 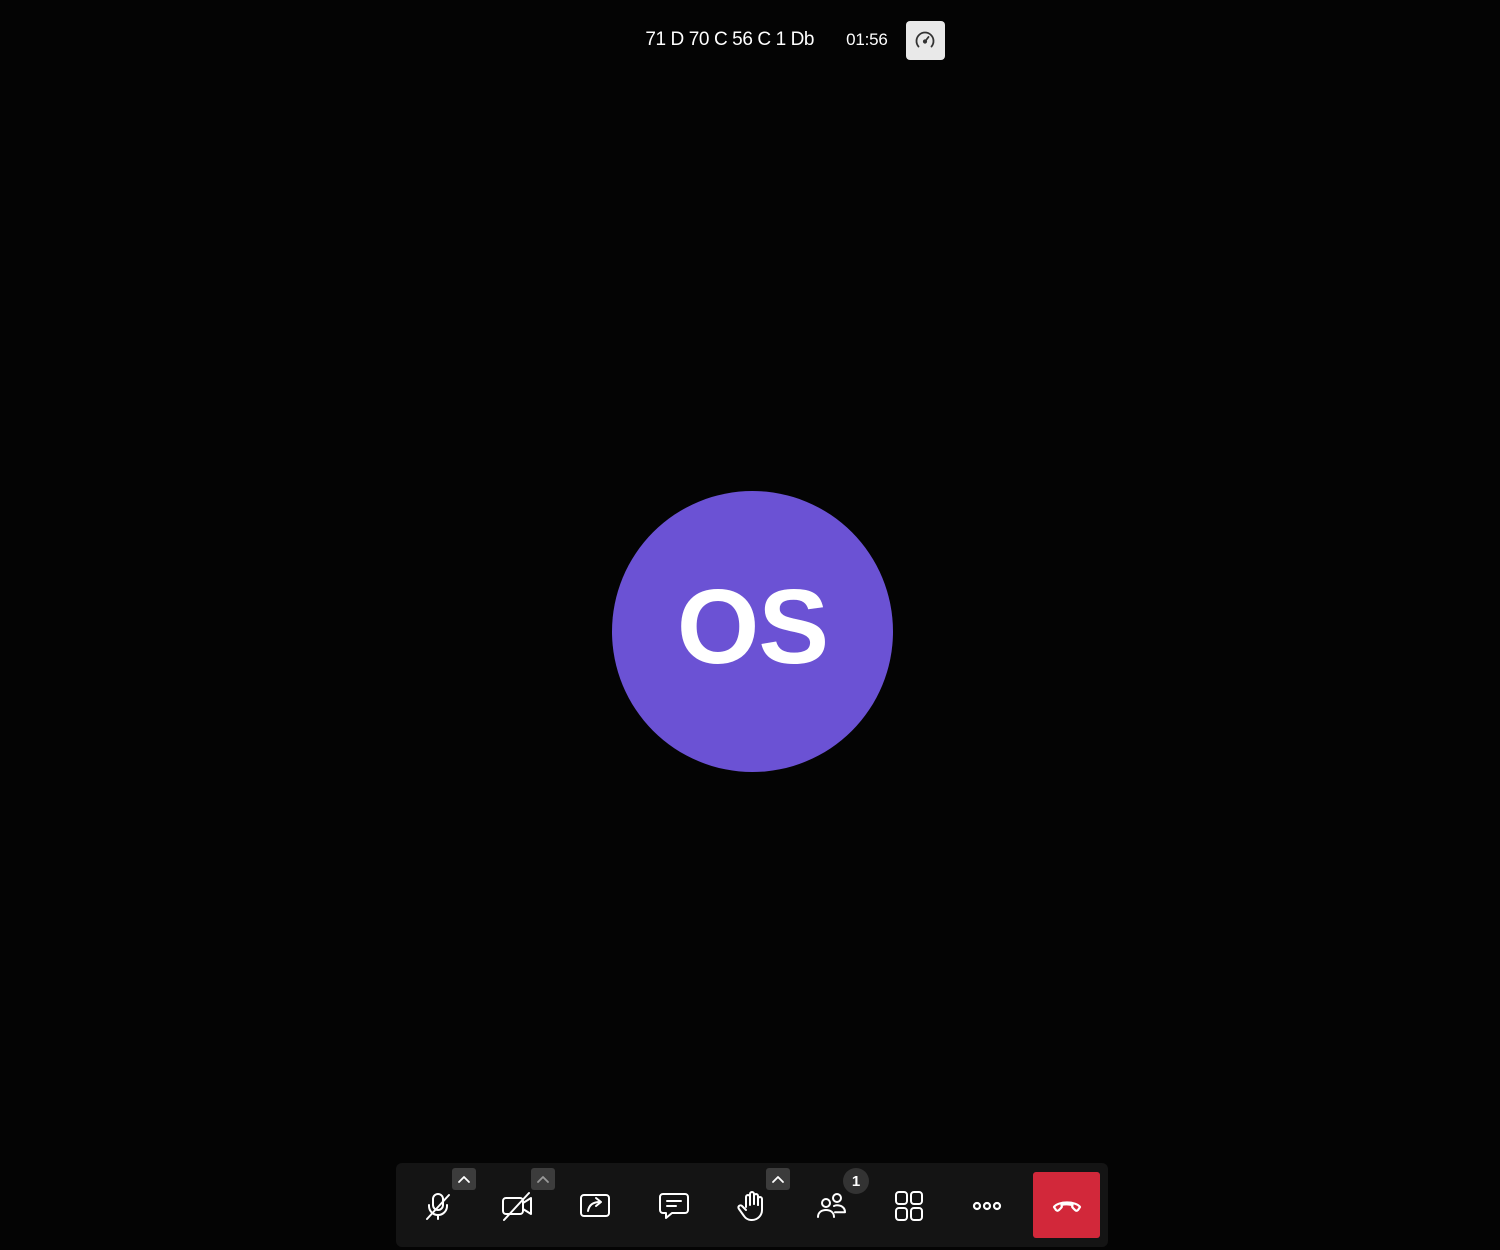 I want to click on leave-meeting-button, so click(x=1066, y=1205).